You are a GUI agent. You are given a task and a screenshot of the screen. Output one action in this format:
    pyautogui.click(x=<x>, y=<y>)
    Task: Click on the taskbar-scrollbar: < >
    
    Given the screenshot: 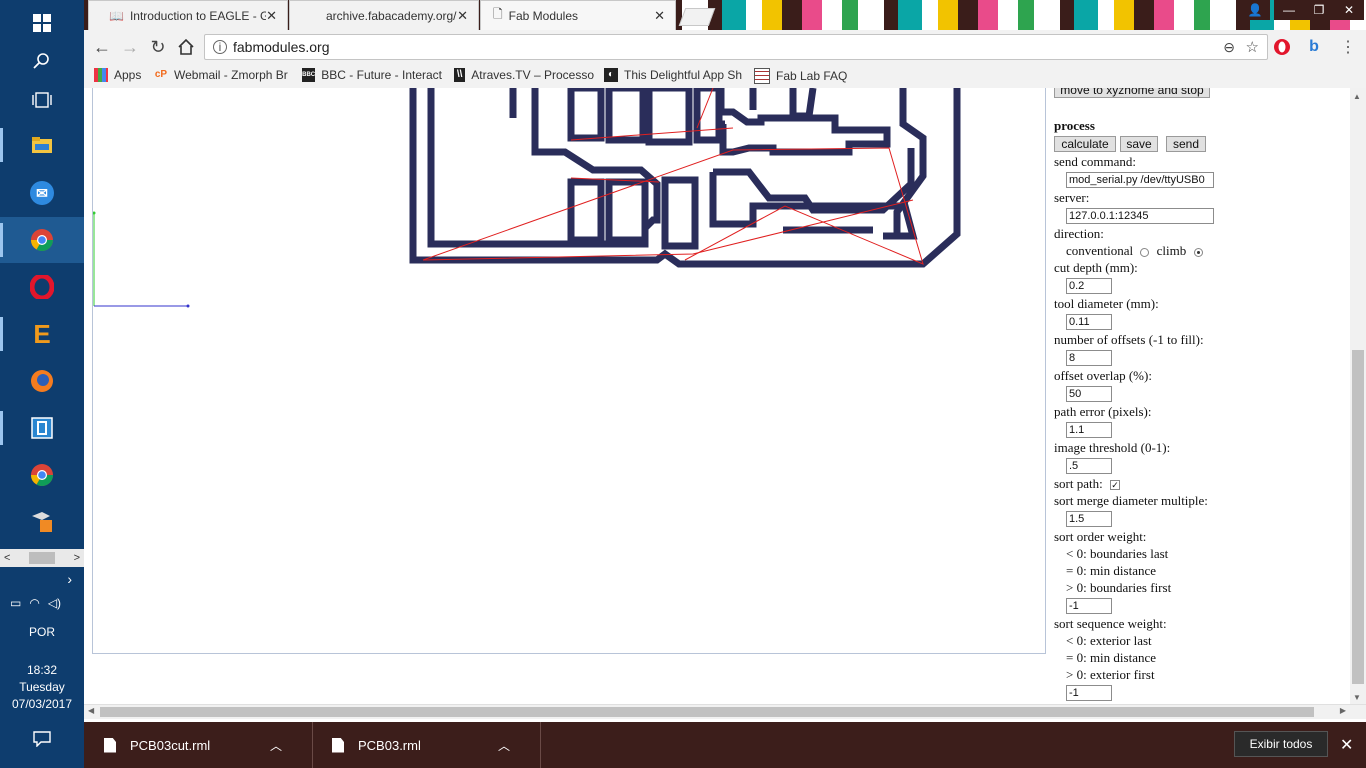 What is the action you would take?
    pyautogui.click(x=42, y=558)
    